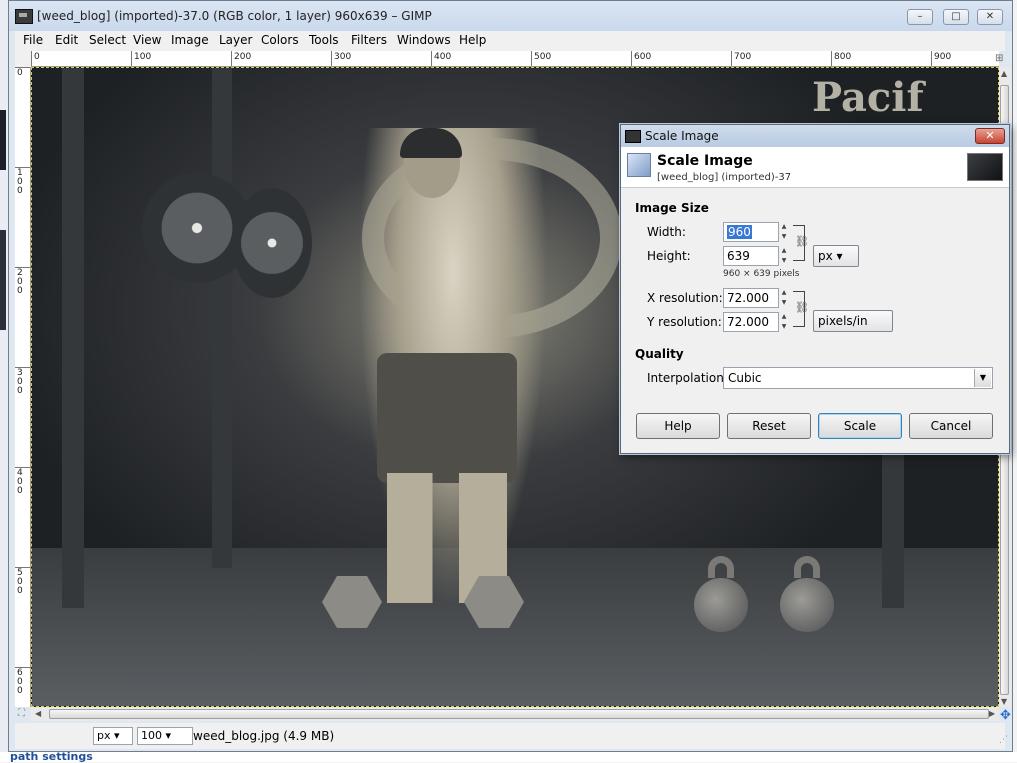 This screenshot has height=763, width=1017. Describe the element at coordinates (745, 378) in the screenshot. I see `interpolation-value: Cubic` at that location.